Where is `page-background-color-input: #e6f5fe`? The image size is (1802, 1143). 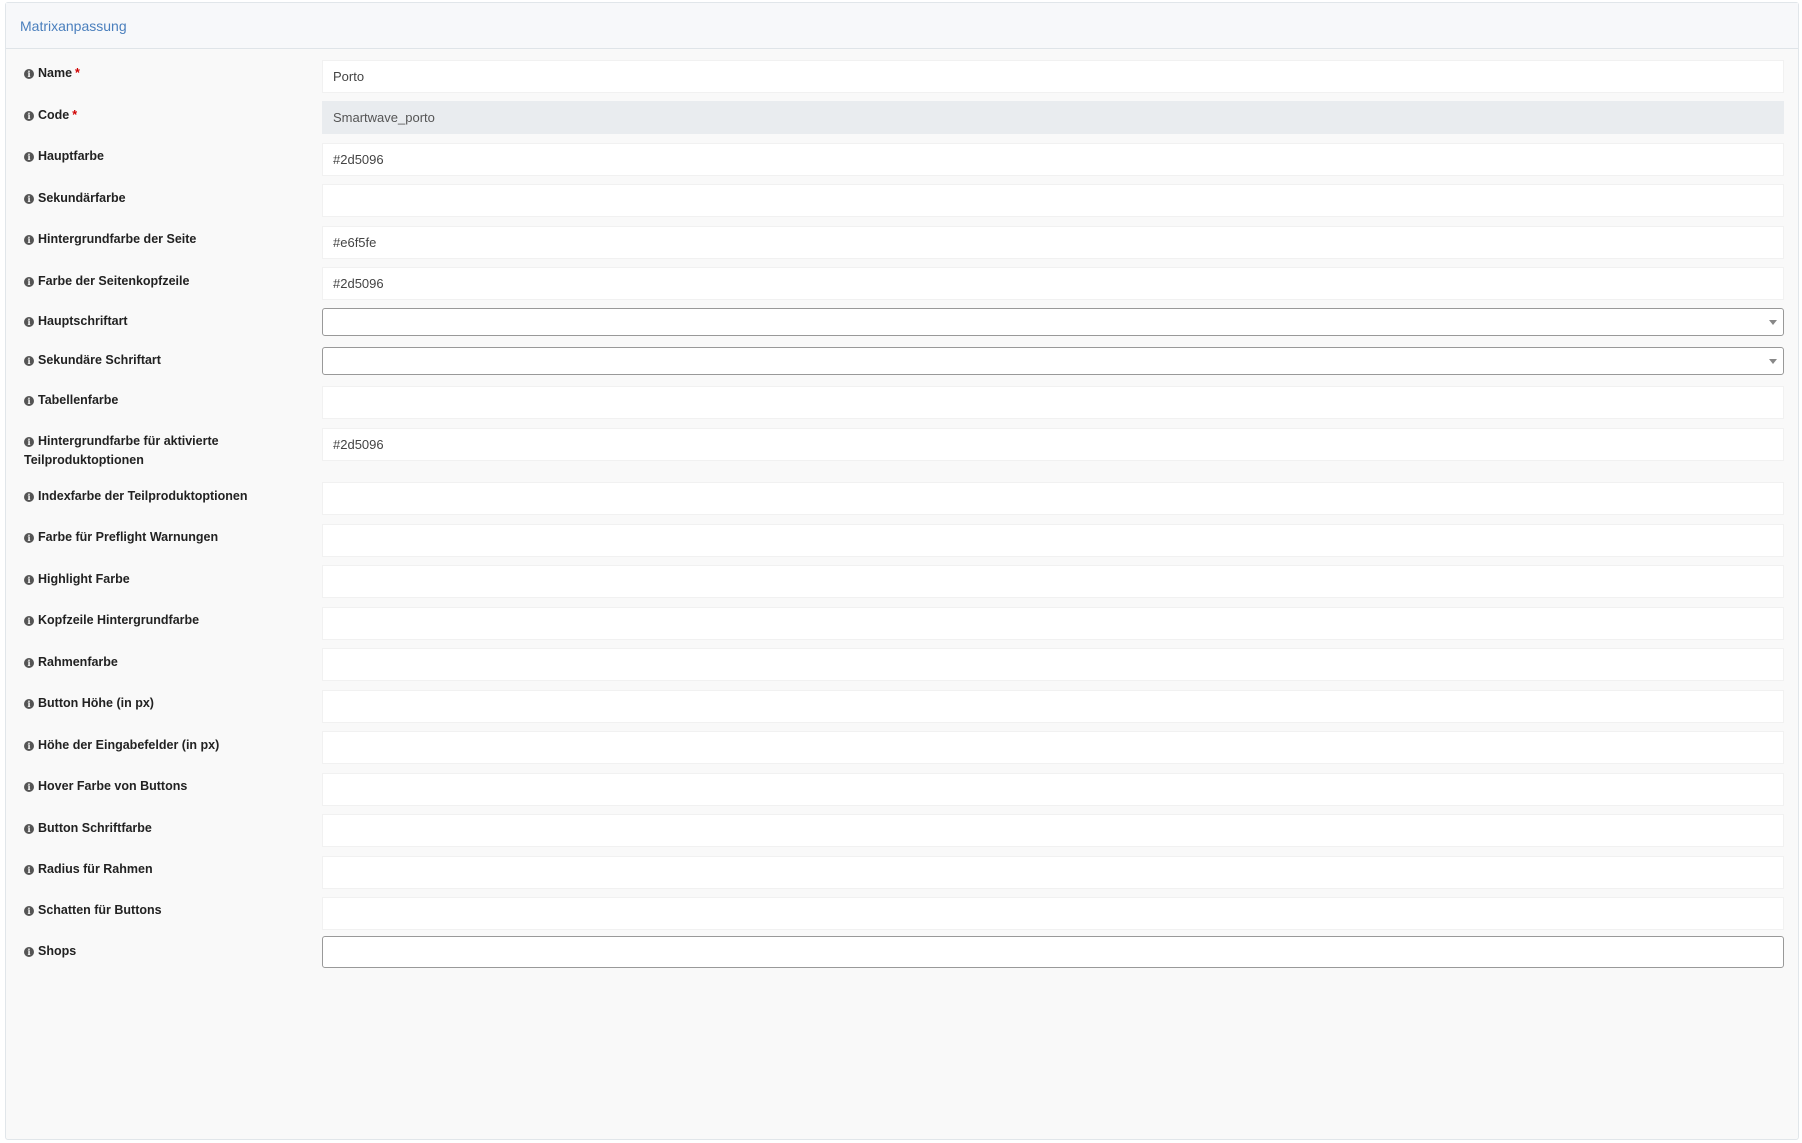
page-background-color-input: #e6f5fe is located at coordinates (1053, 242).